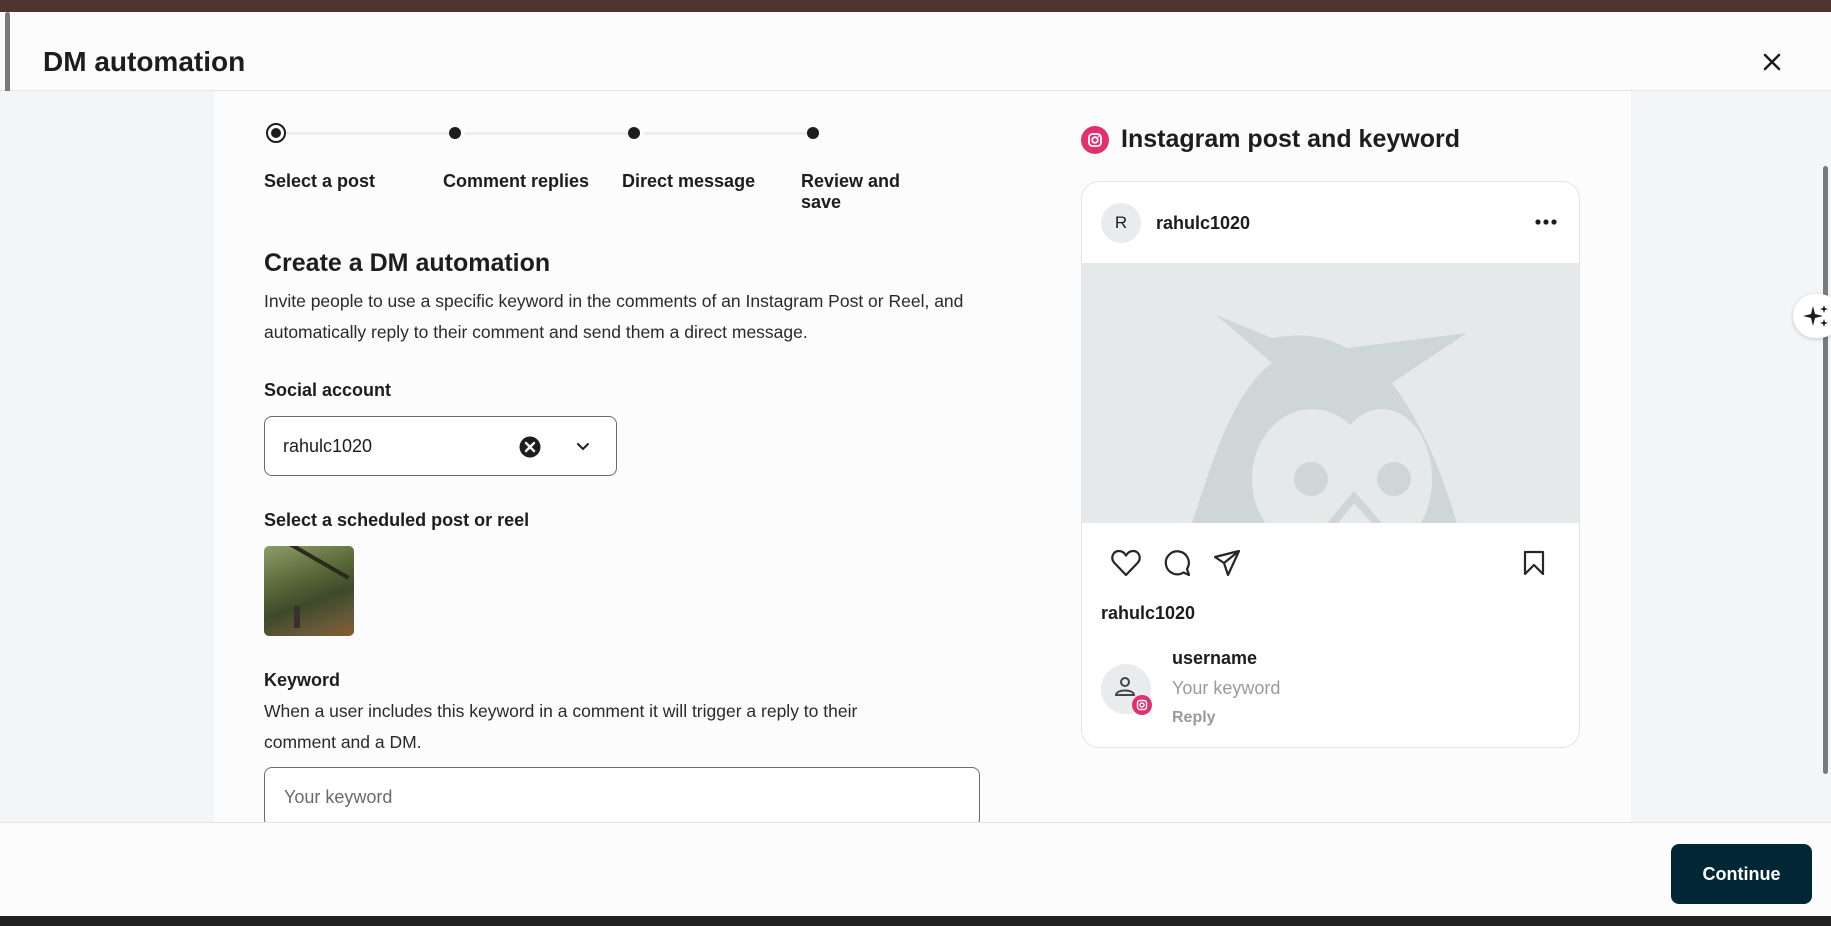 This screenshot has height=926, width=1831. Describe the element at coordinates (1126, 563) in the screenshot. I see `heart-icon` at that location.